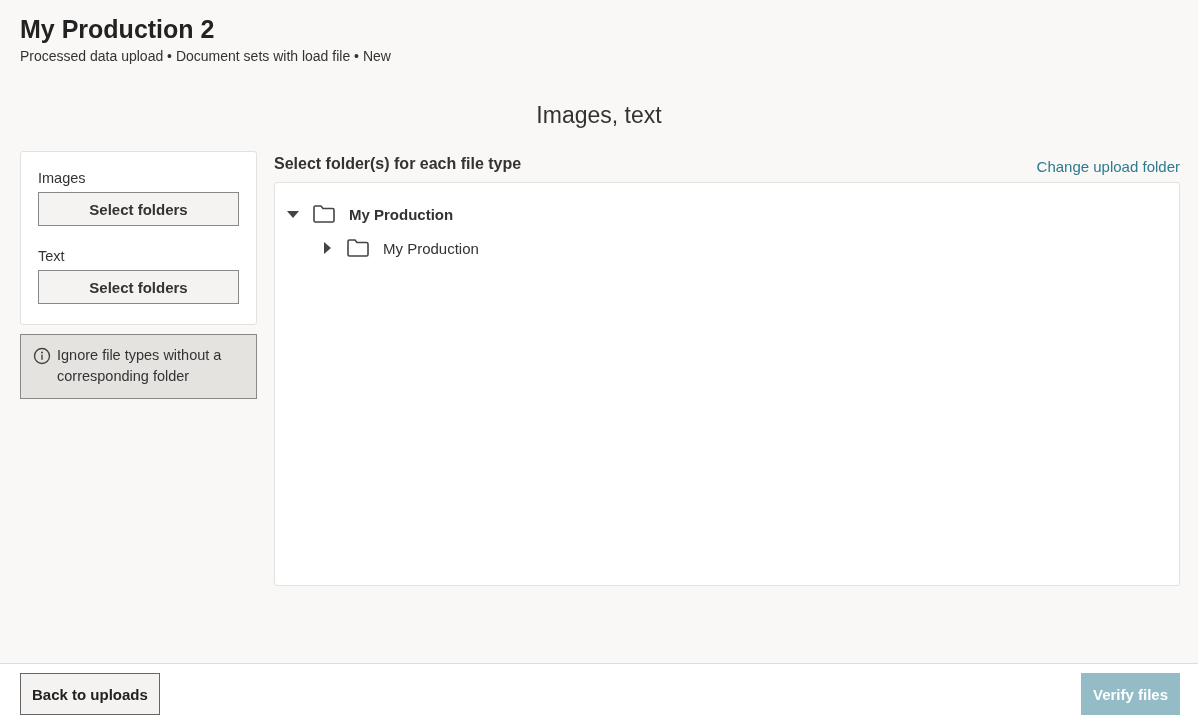 Image resolution: width=1198 pixels, height=724 pixels. Describe the element at coordinates (42, 356) in the screenshot. I see `info-icon` at that location.